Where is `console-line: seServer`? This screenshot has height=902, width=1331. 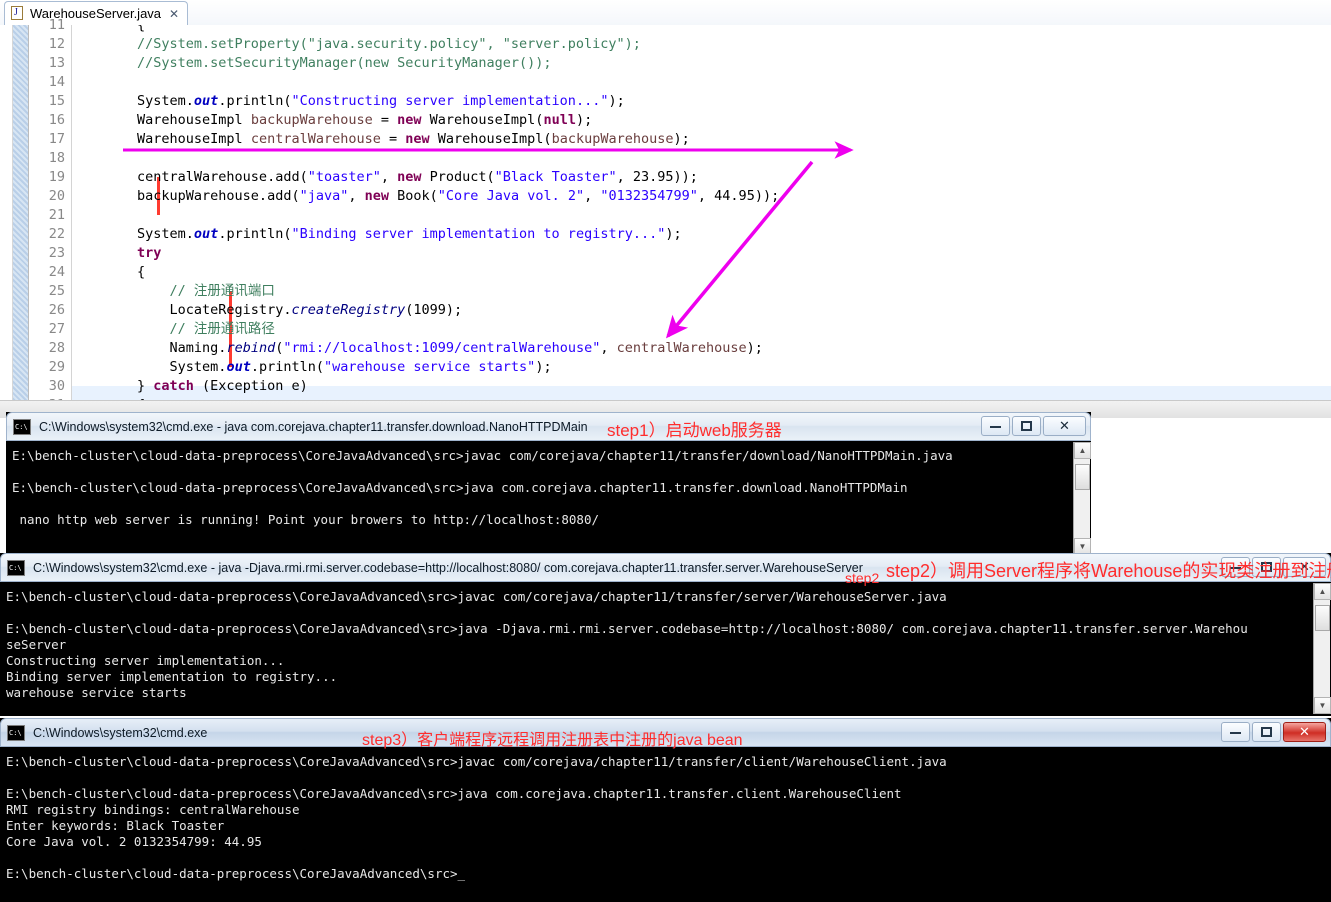
console-line: seServer is located at coordinates (36, 644).